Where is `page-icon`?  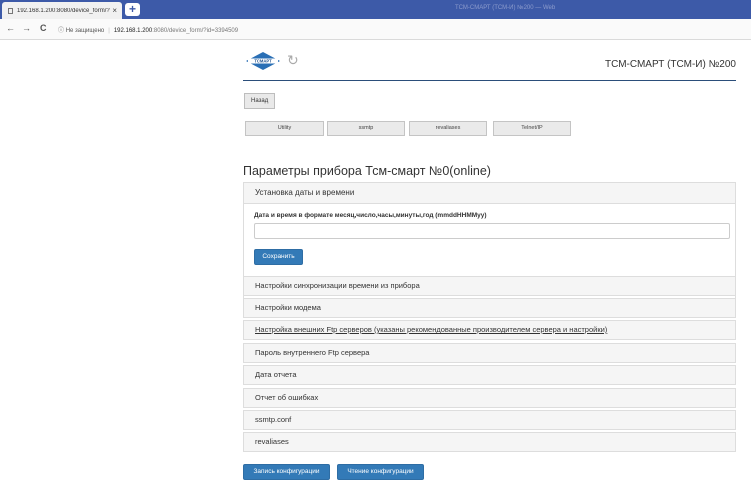
page-icon is located at coordinates (10, 10).